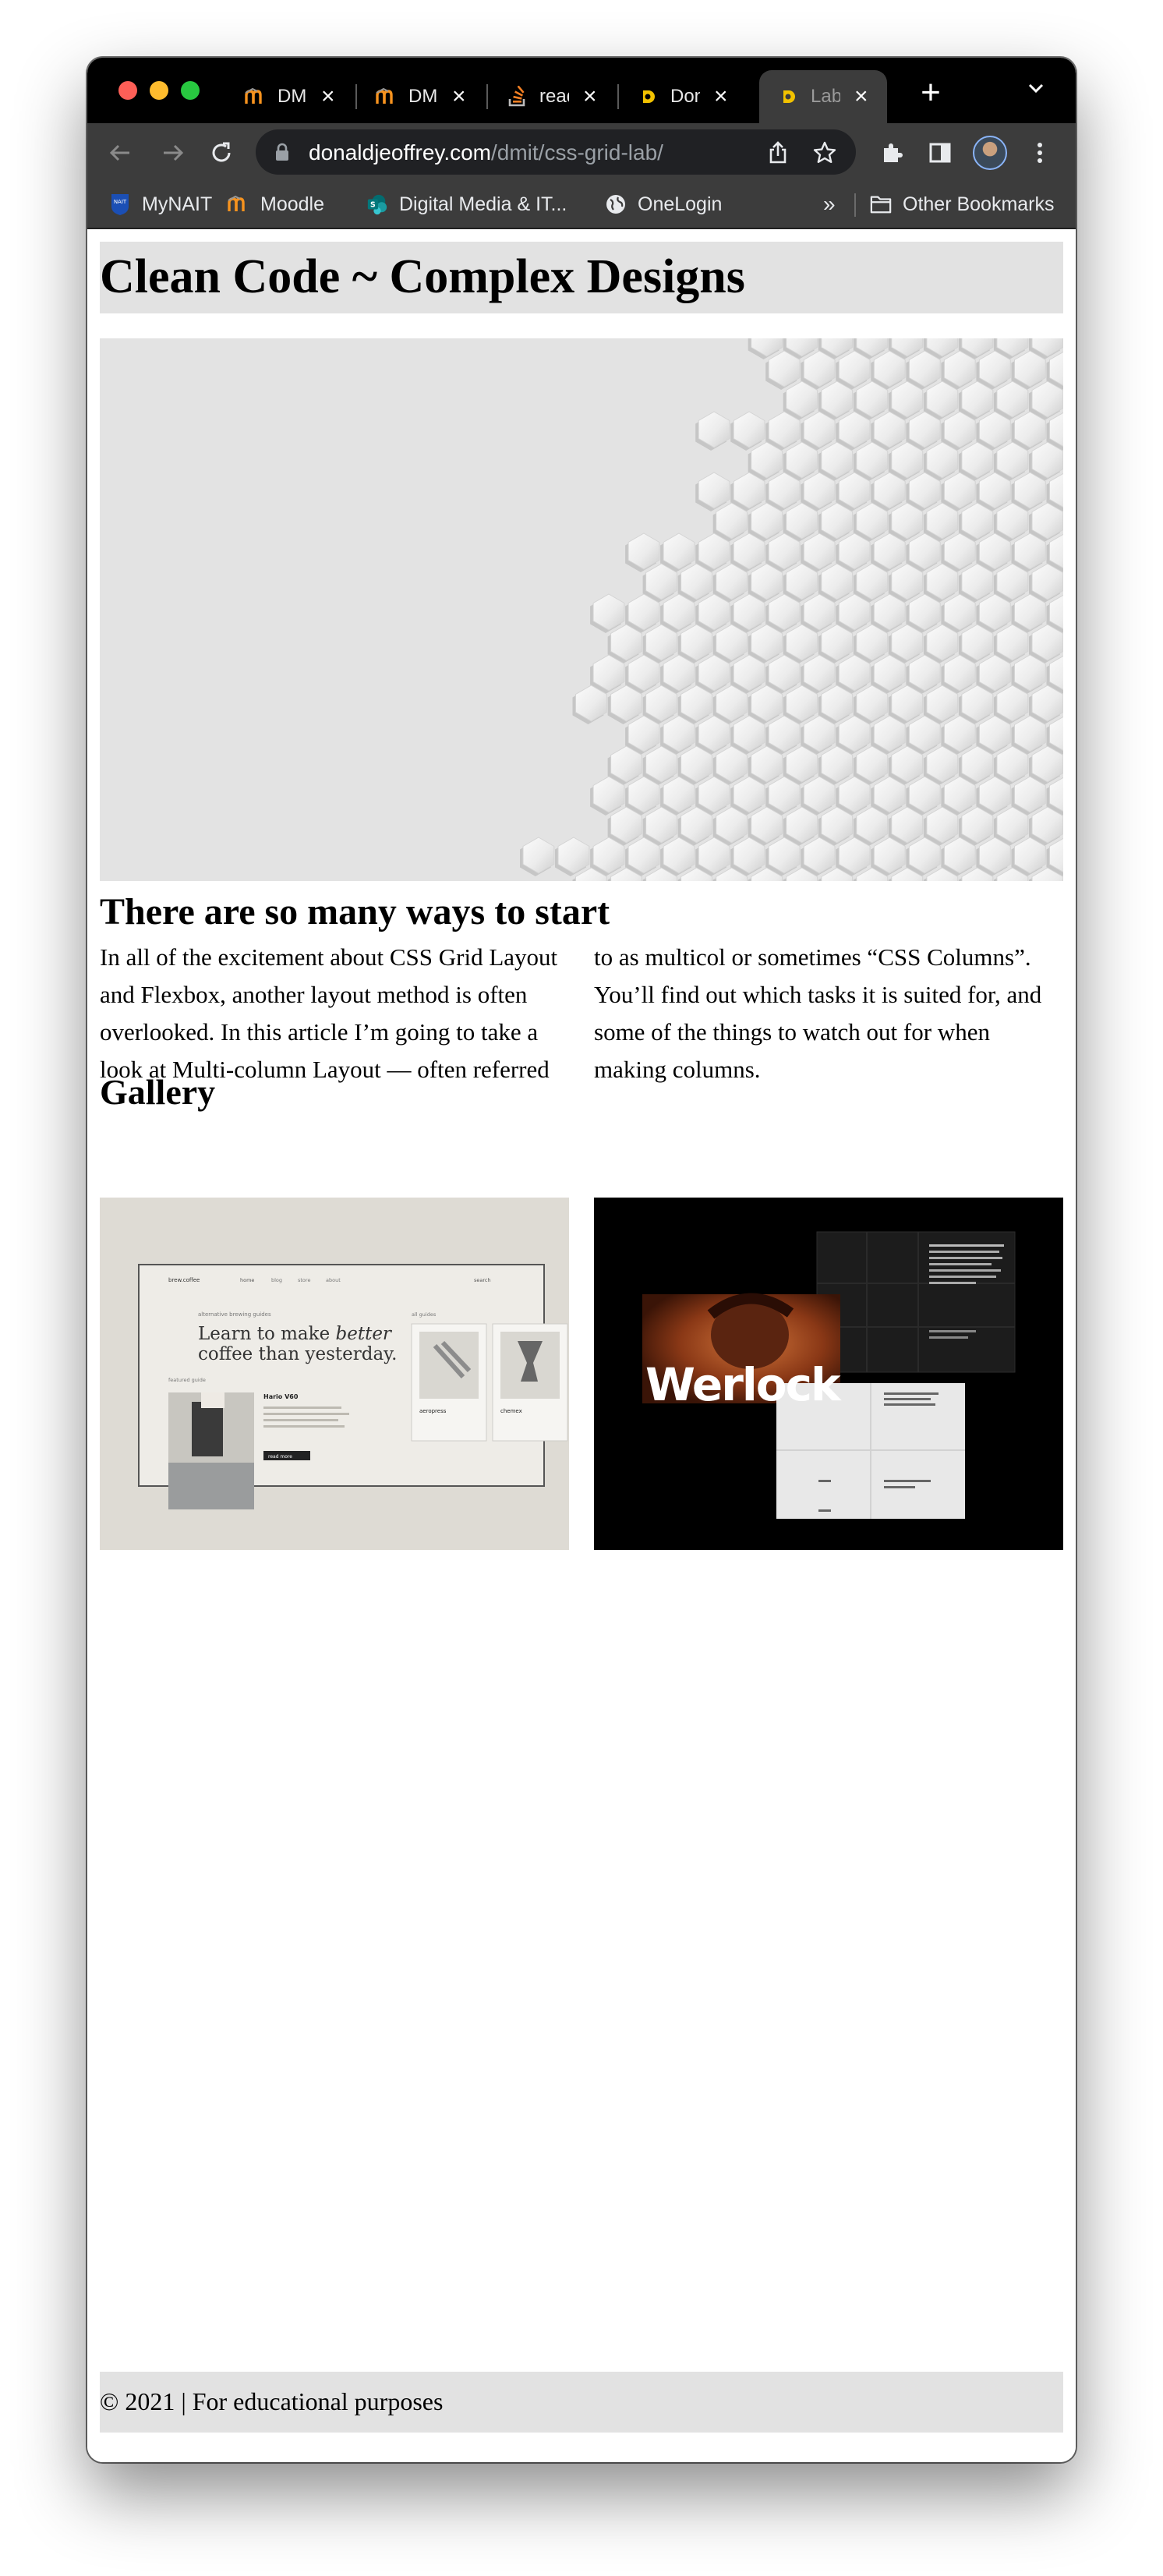 This screenshot has height=2576, width=1163. I want to click on tab-read: read ×, so click(552, 96).